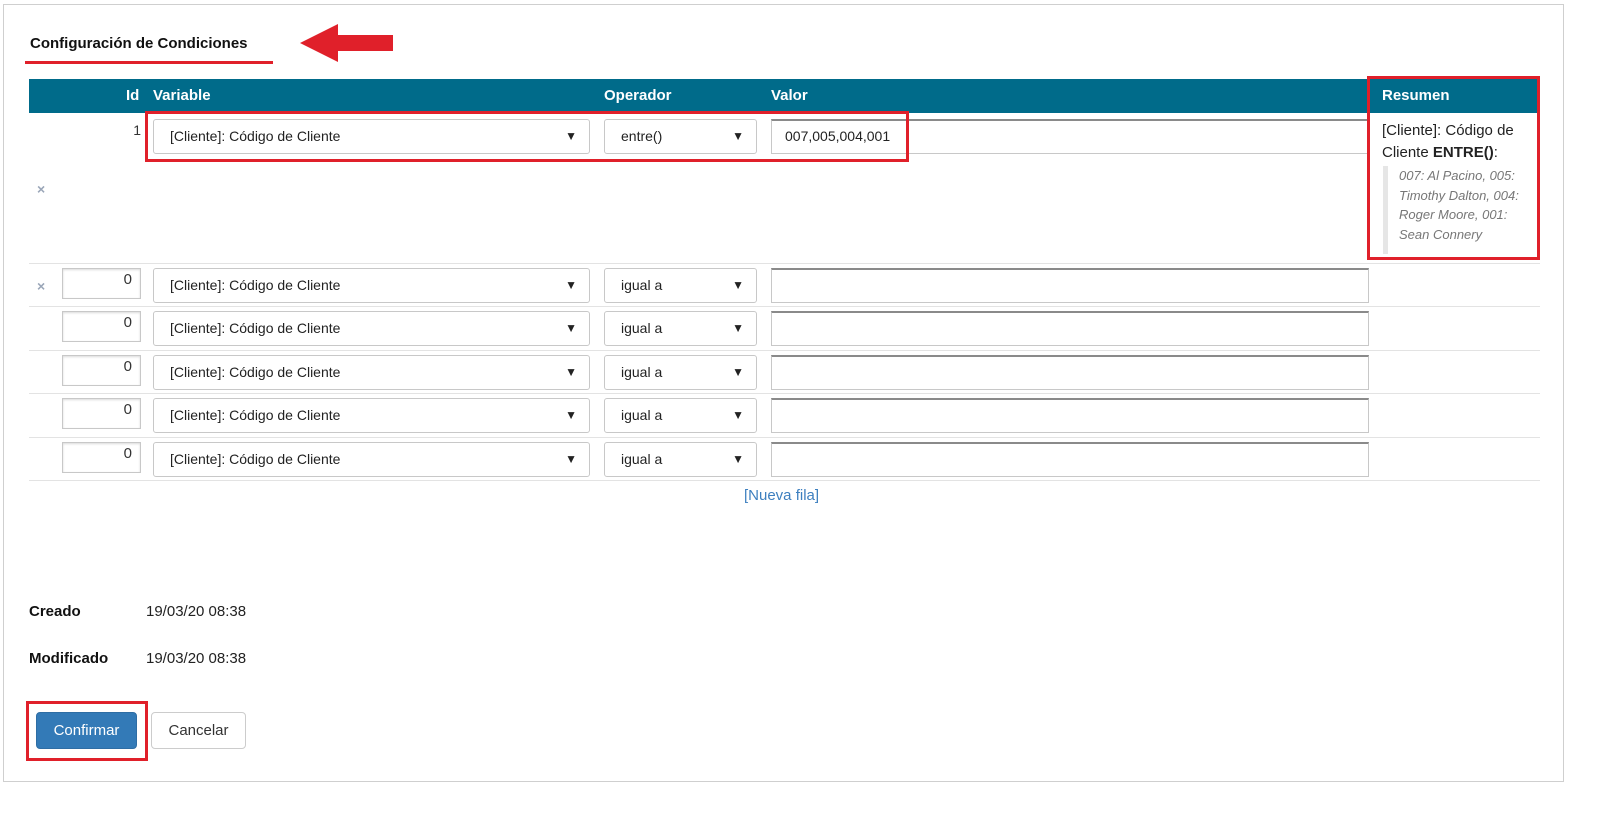 This screenshot has height=815, width=1622. Describe the element at coordinates (1453, 168) in the screenshot. I see `highlight-box-resumen` at that location.